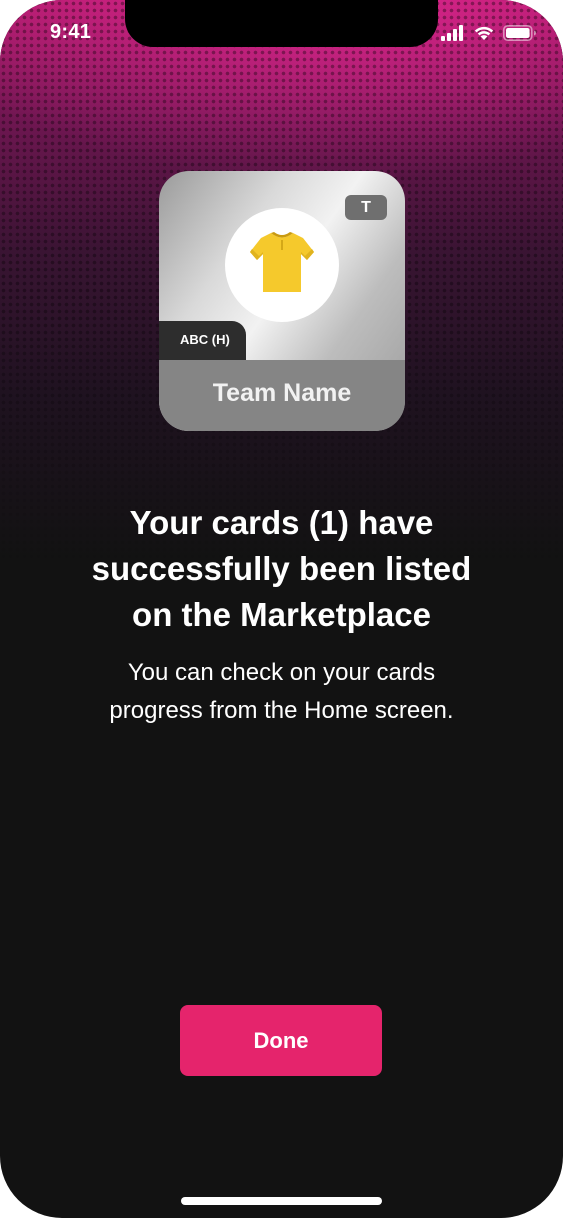  Describe the element at coordinates (202, 341) in the screenshot. I see `player-position-tag: ABC (H)` at that location.